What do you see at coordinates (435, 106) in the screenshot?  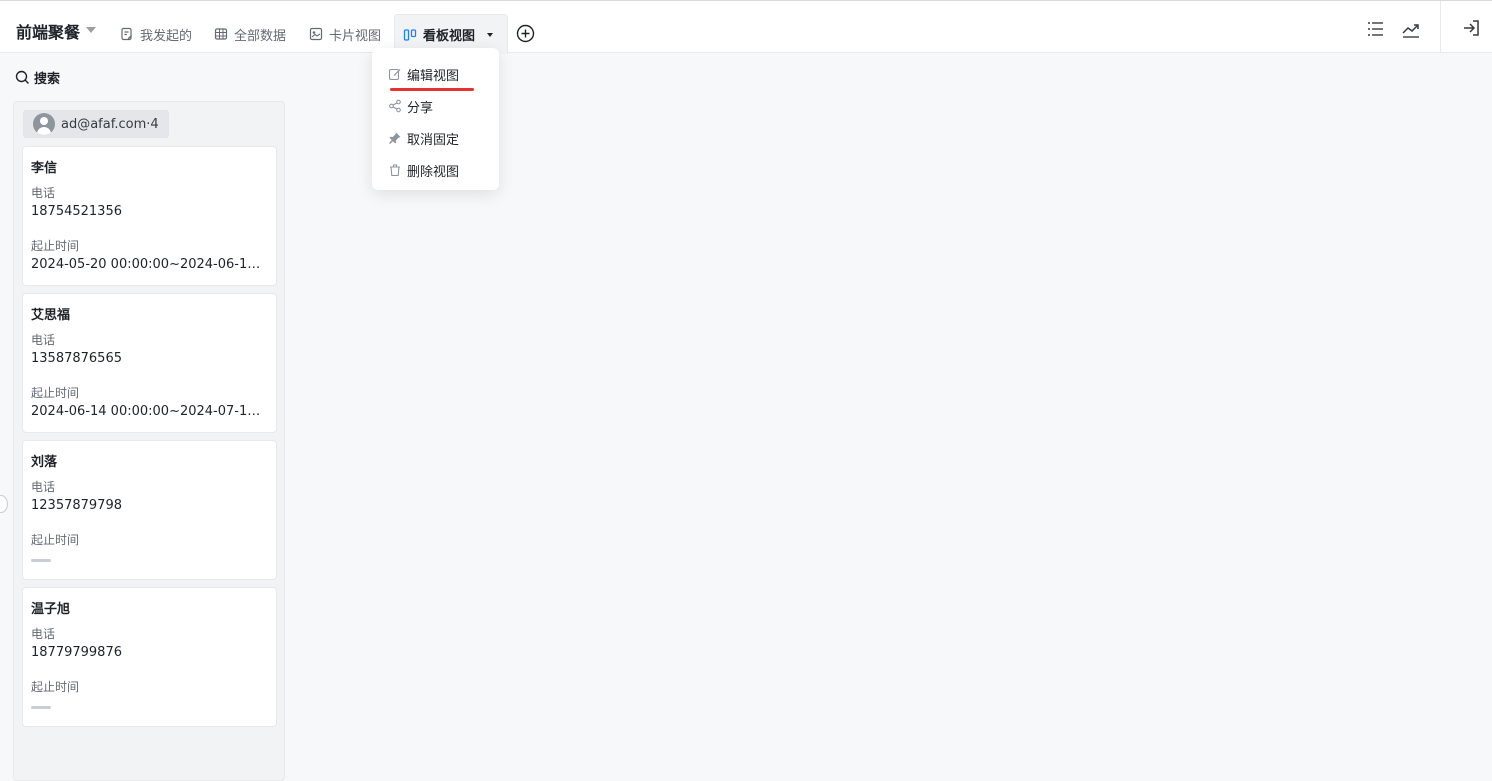 I see `menu-item-share: 分享` at bounding box center [435, 106].